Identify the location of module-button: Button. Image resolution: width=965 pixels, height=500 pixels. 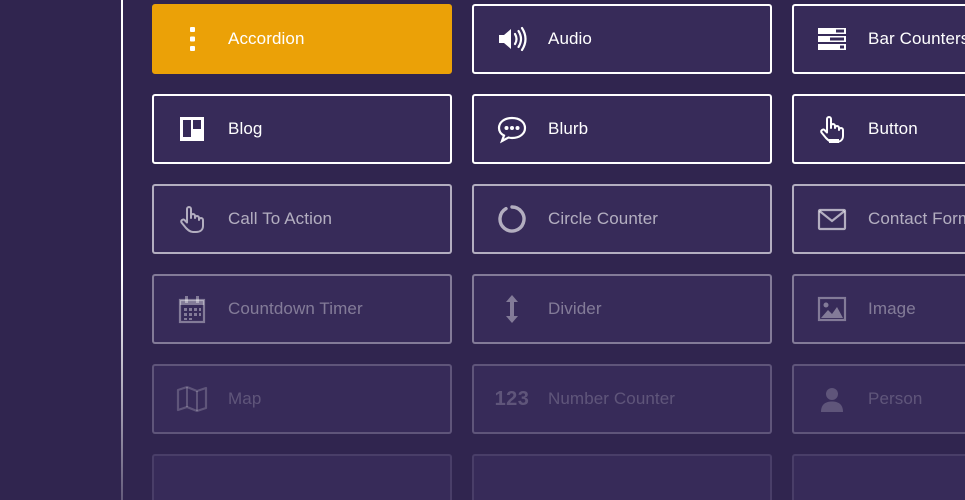
(878, 129).